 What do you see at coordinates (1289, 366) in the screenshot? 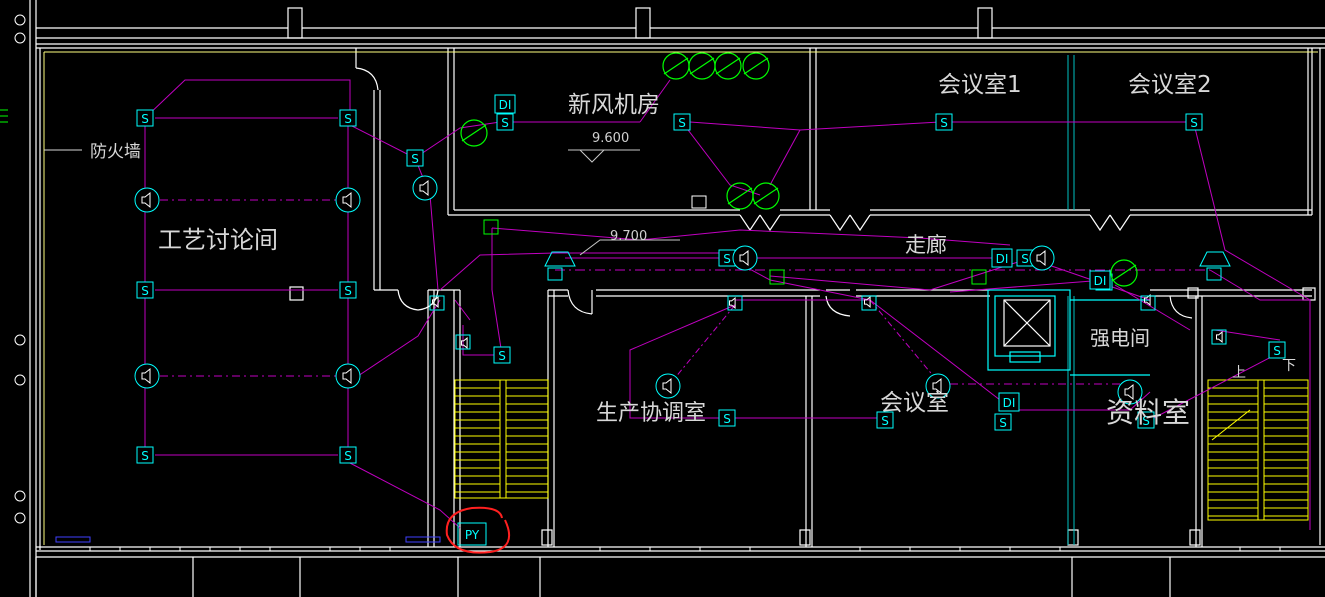
I see `label-stair-down: 下` at bounding box center [1289, 366].